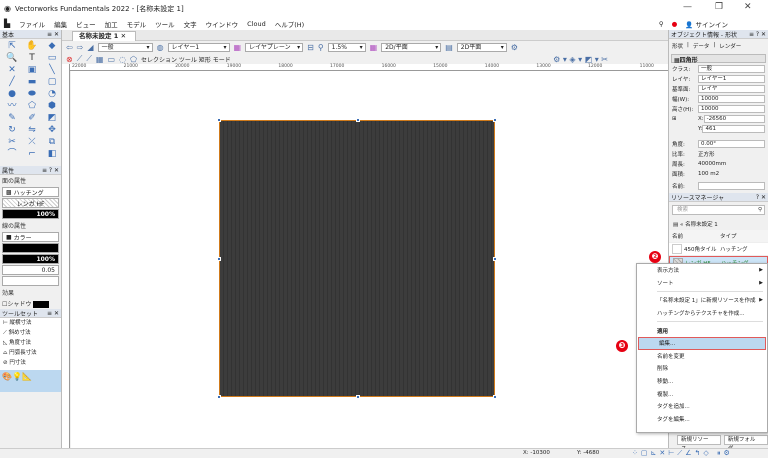 This screenshot has height=458, width=768. Describe the element at coordinates (702, 330) in the screenshot. I see `menu-item-apply: 適用` at that location.